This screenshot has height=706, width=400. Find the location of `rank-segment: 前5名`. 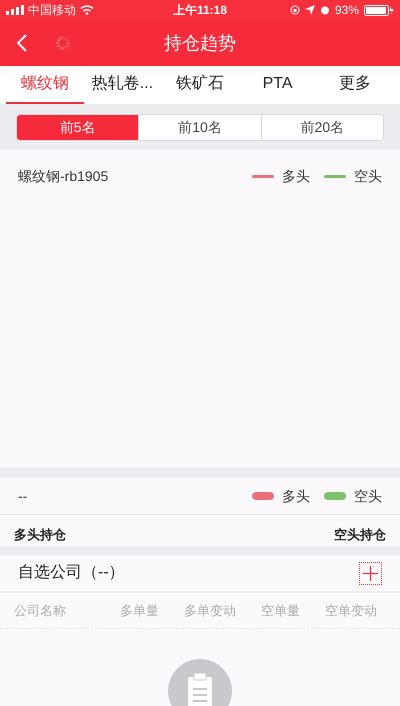

rank-segment: 前5名 is located at coordinates (77, 127).